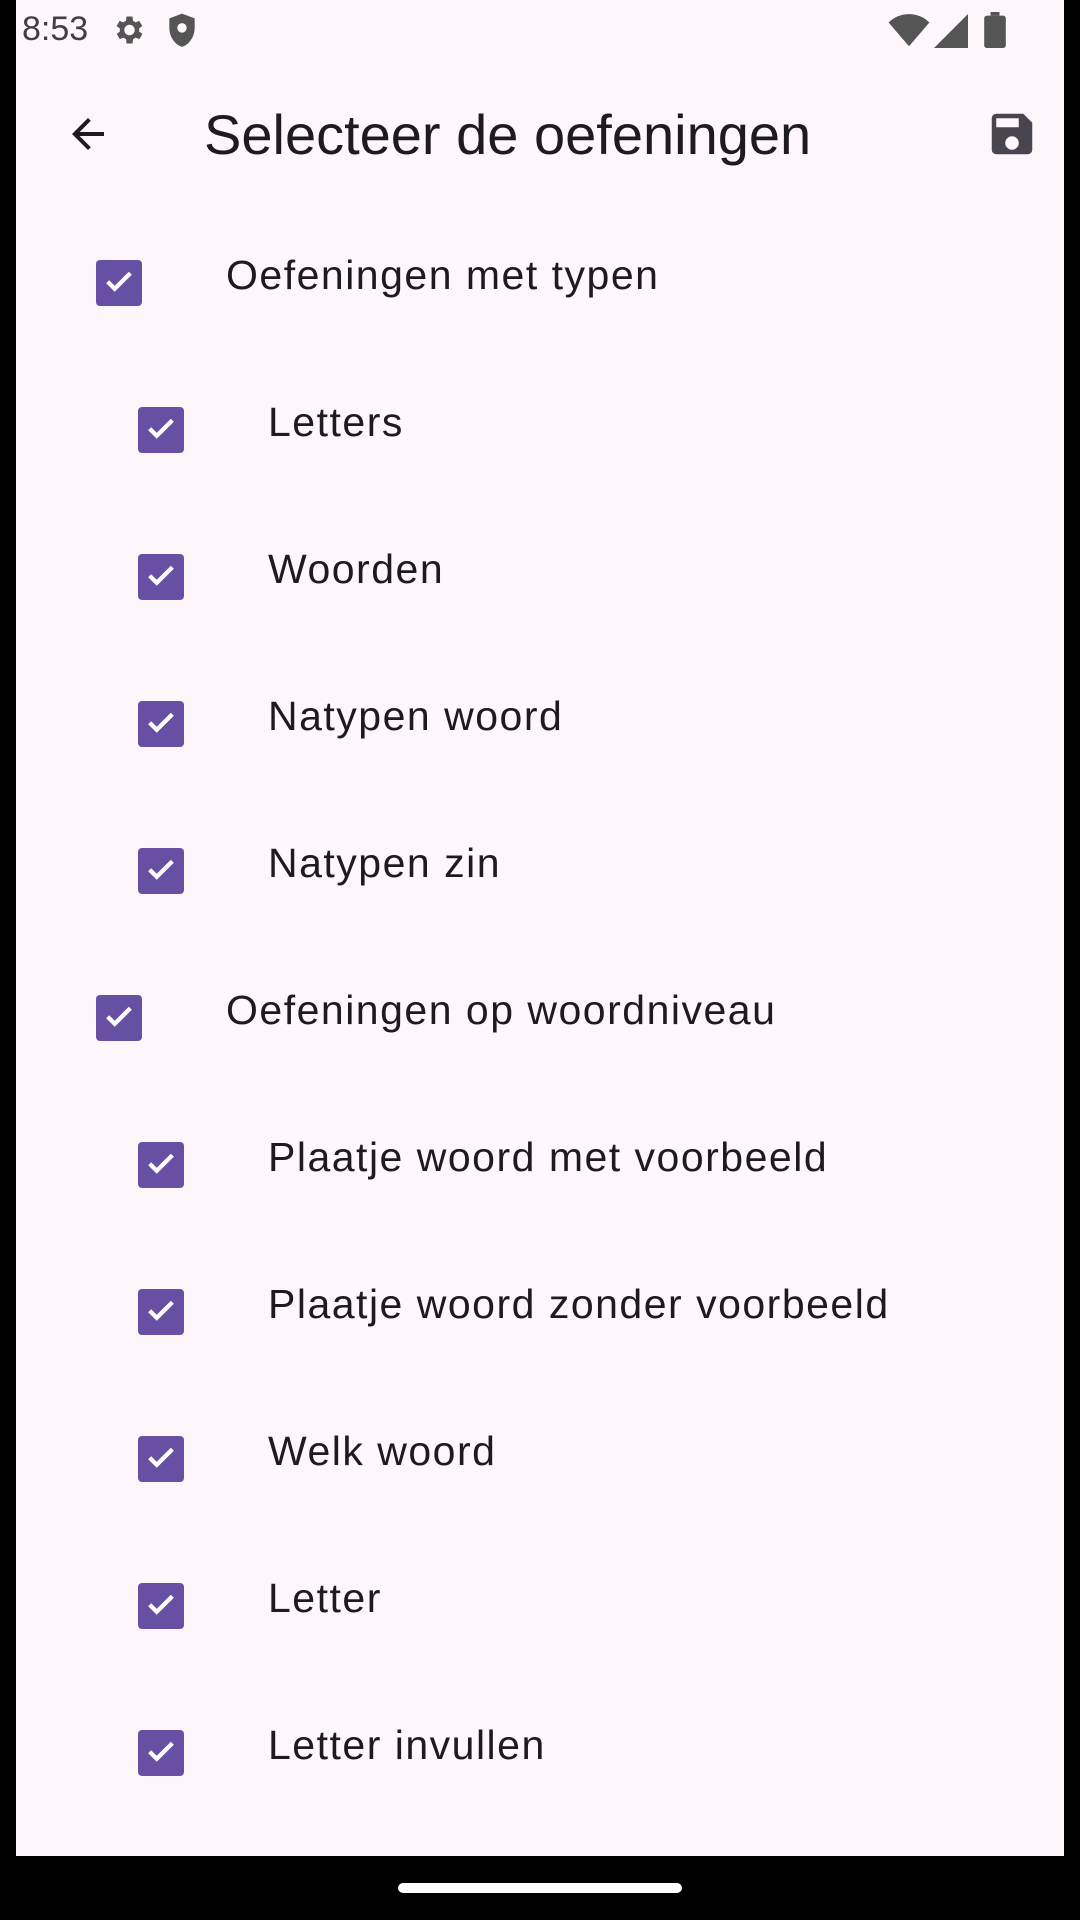 Image resolution: width=1080 pixels, height=1920 pixels. Describe the element at coordinates (540, 1888) in the screenshot. I see `gesture-nav-handle` at that location.